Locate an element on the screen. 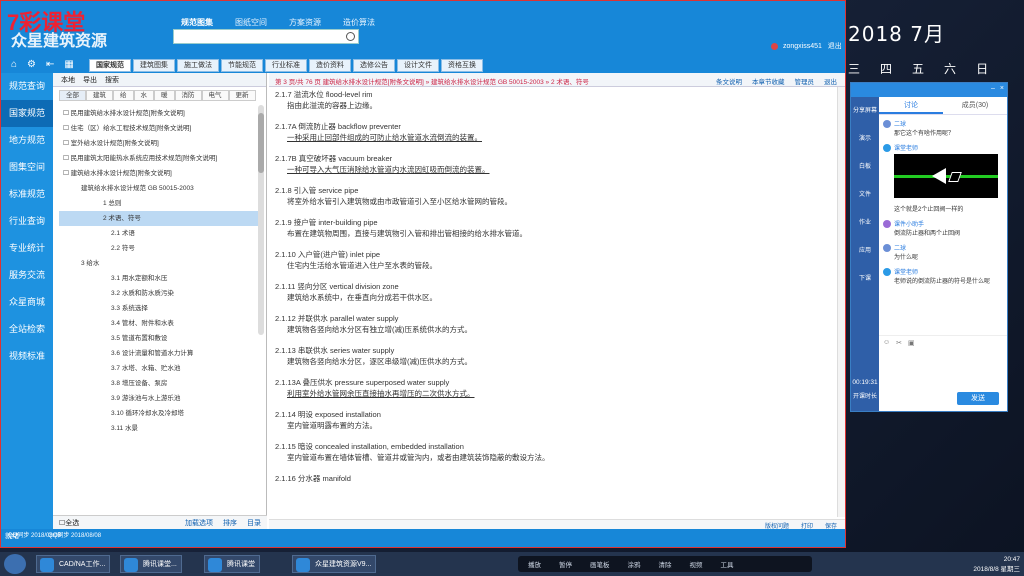  arrow-icon: ⇤ is located at coordinates (50, 64).